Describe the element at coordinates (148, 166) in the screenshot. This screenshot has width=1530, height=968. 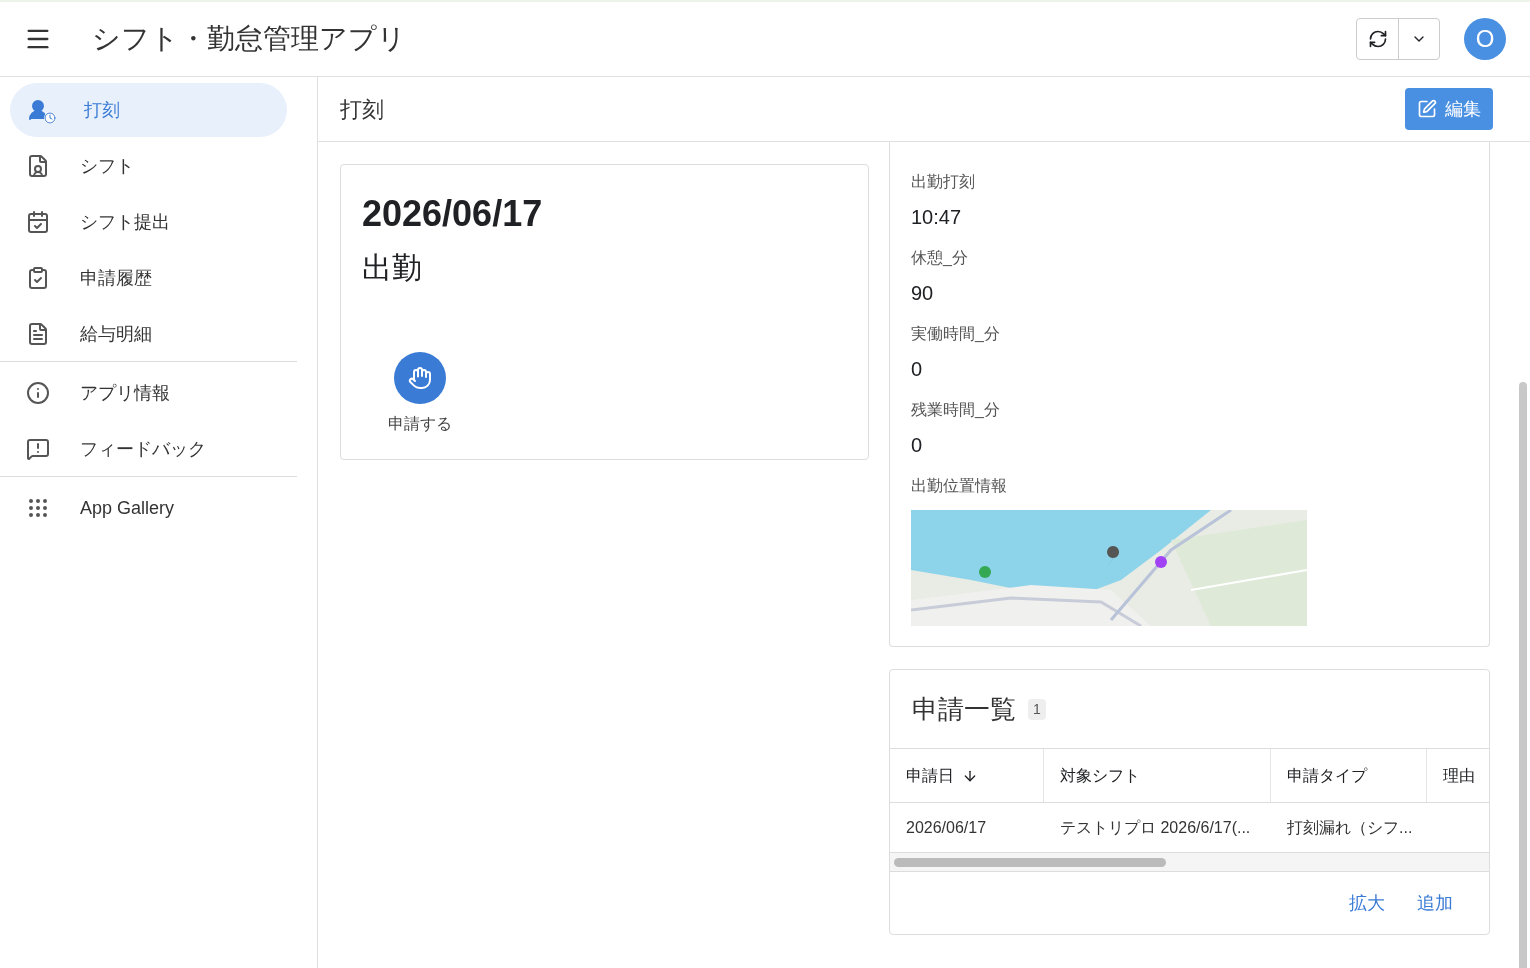
I see `sidebar-item: シフト` at that location.